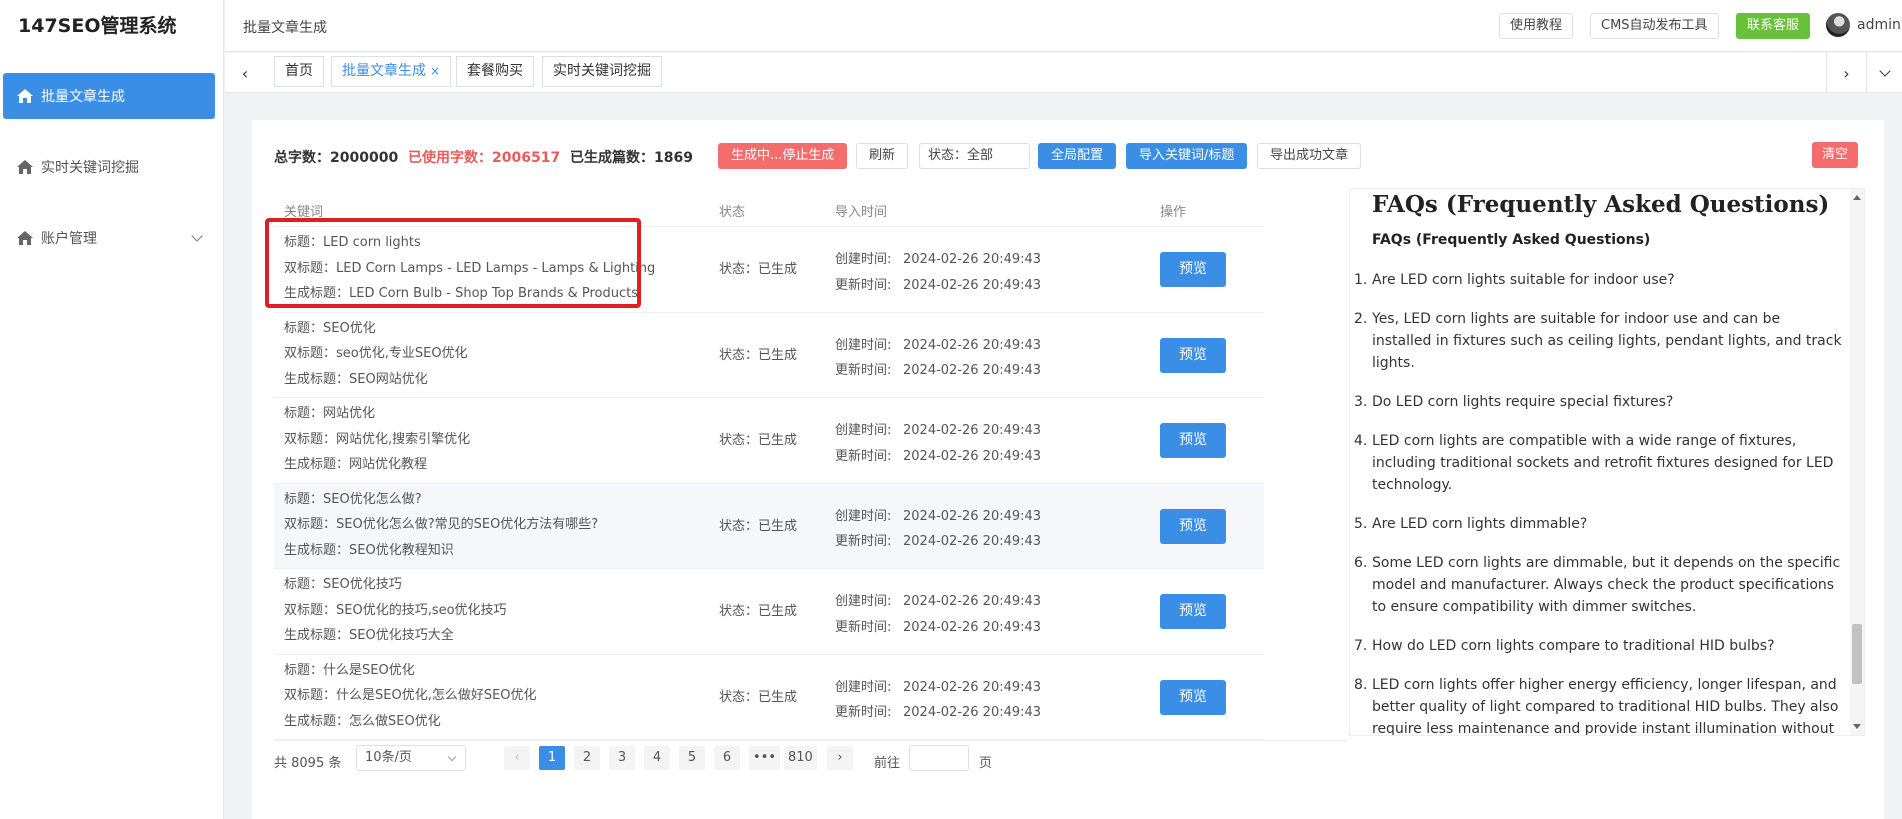 This screenshot has width=1902, height=819. What do you see at coordinates (1654, 26) in the screenshot?
I see `cms-tool-button: CMS自动发布工具` at bounding box center [1654, 26].